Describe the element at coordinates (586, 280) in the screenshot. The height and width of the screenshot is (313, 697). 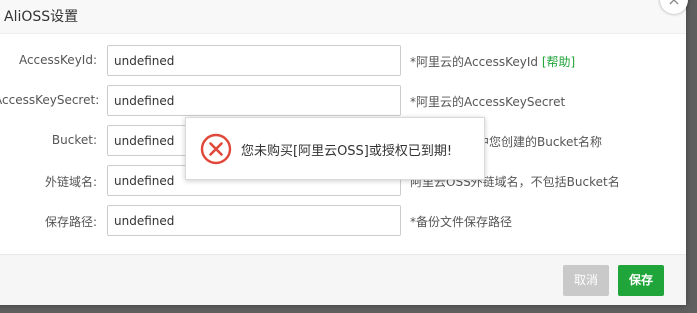
I see `cancel-button: 取消` at that location.